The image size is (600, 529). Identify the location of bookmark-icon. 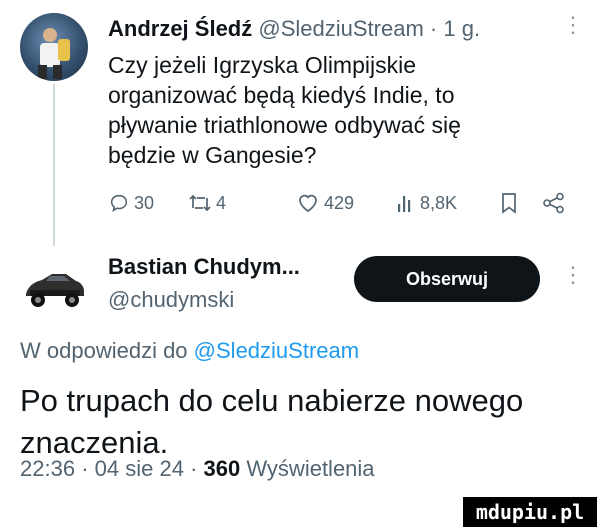
(509, 203).